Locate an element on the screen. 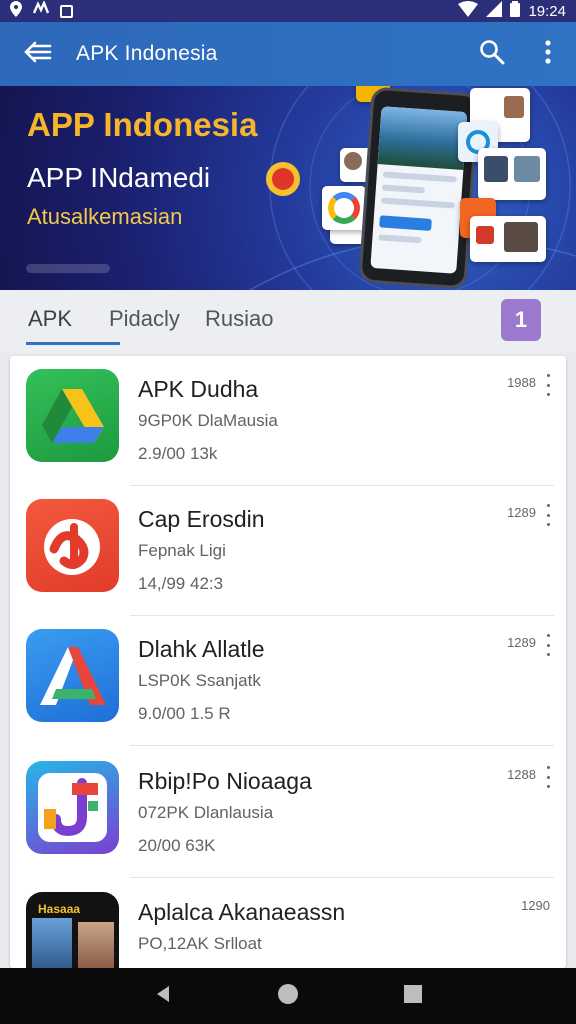 This screenshot has width=576, height=1024. active-tab-indicator is located at coordinates (73, 343).